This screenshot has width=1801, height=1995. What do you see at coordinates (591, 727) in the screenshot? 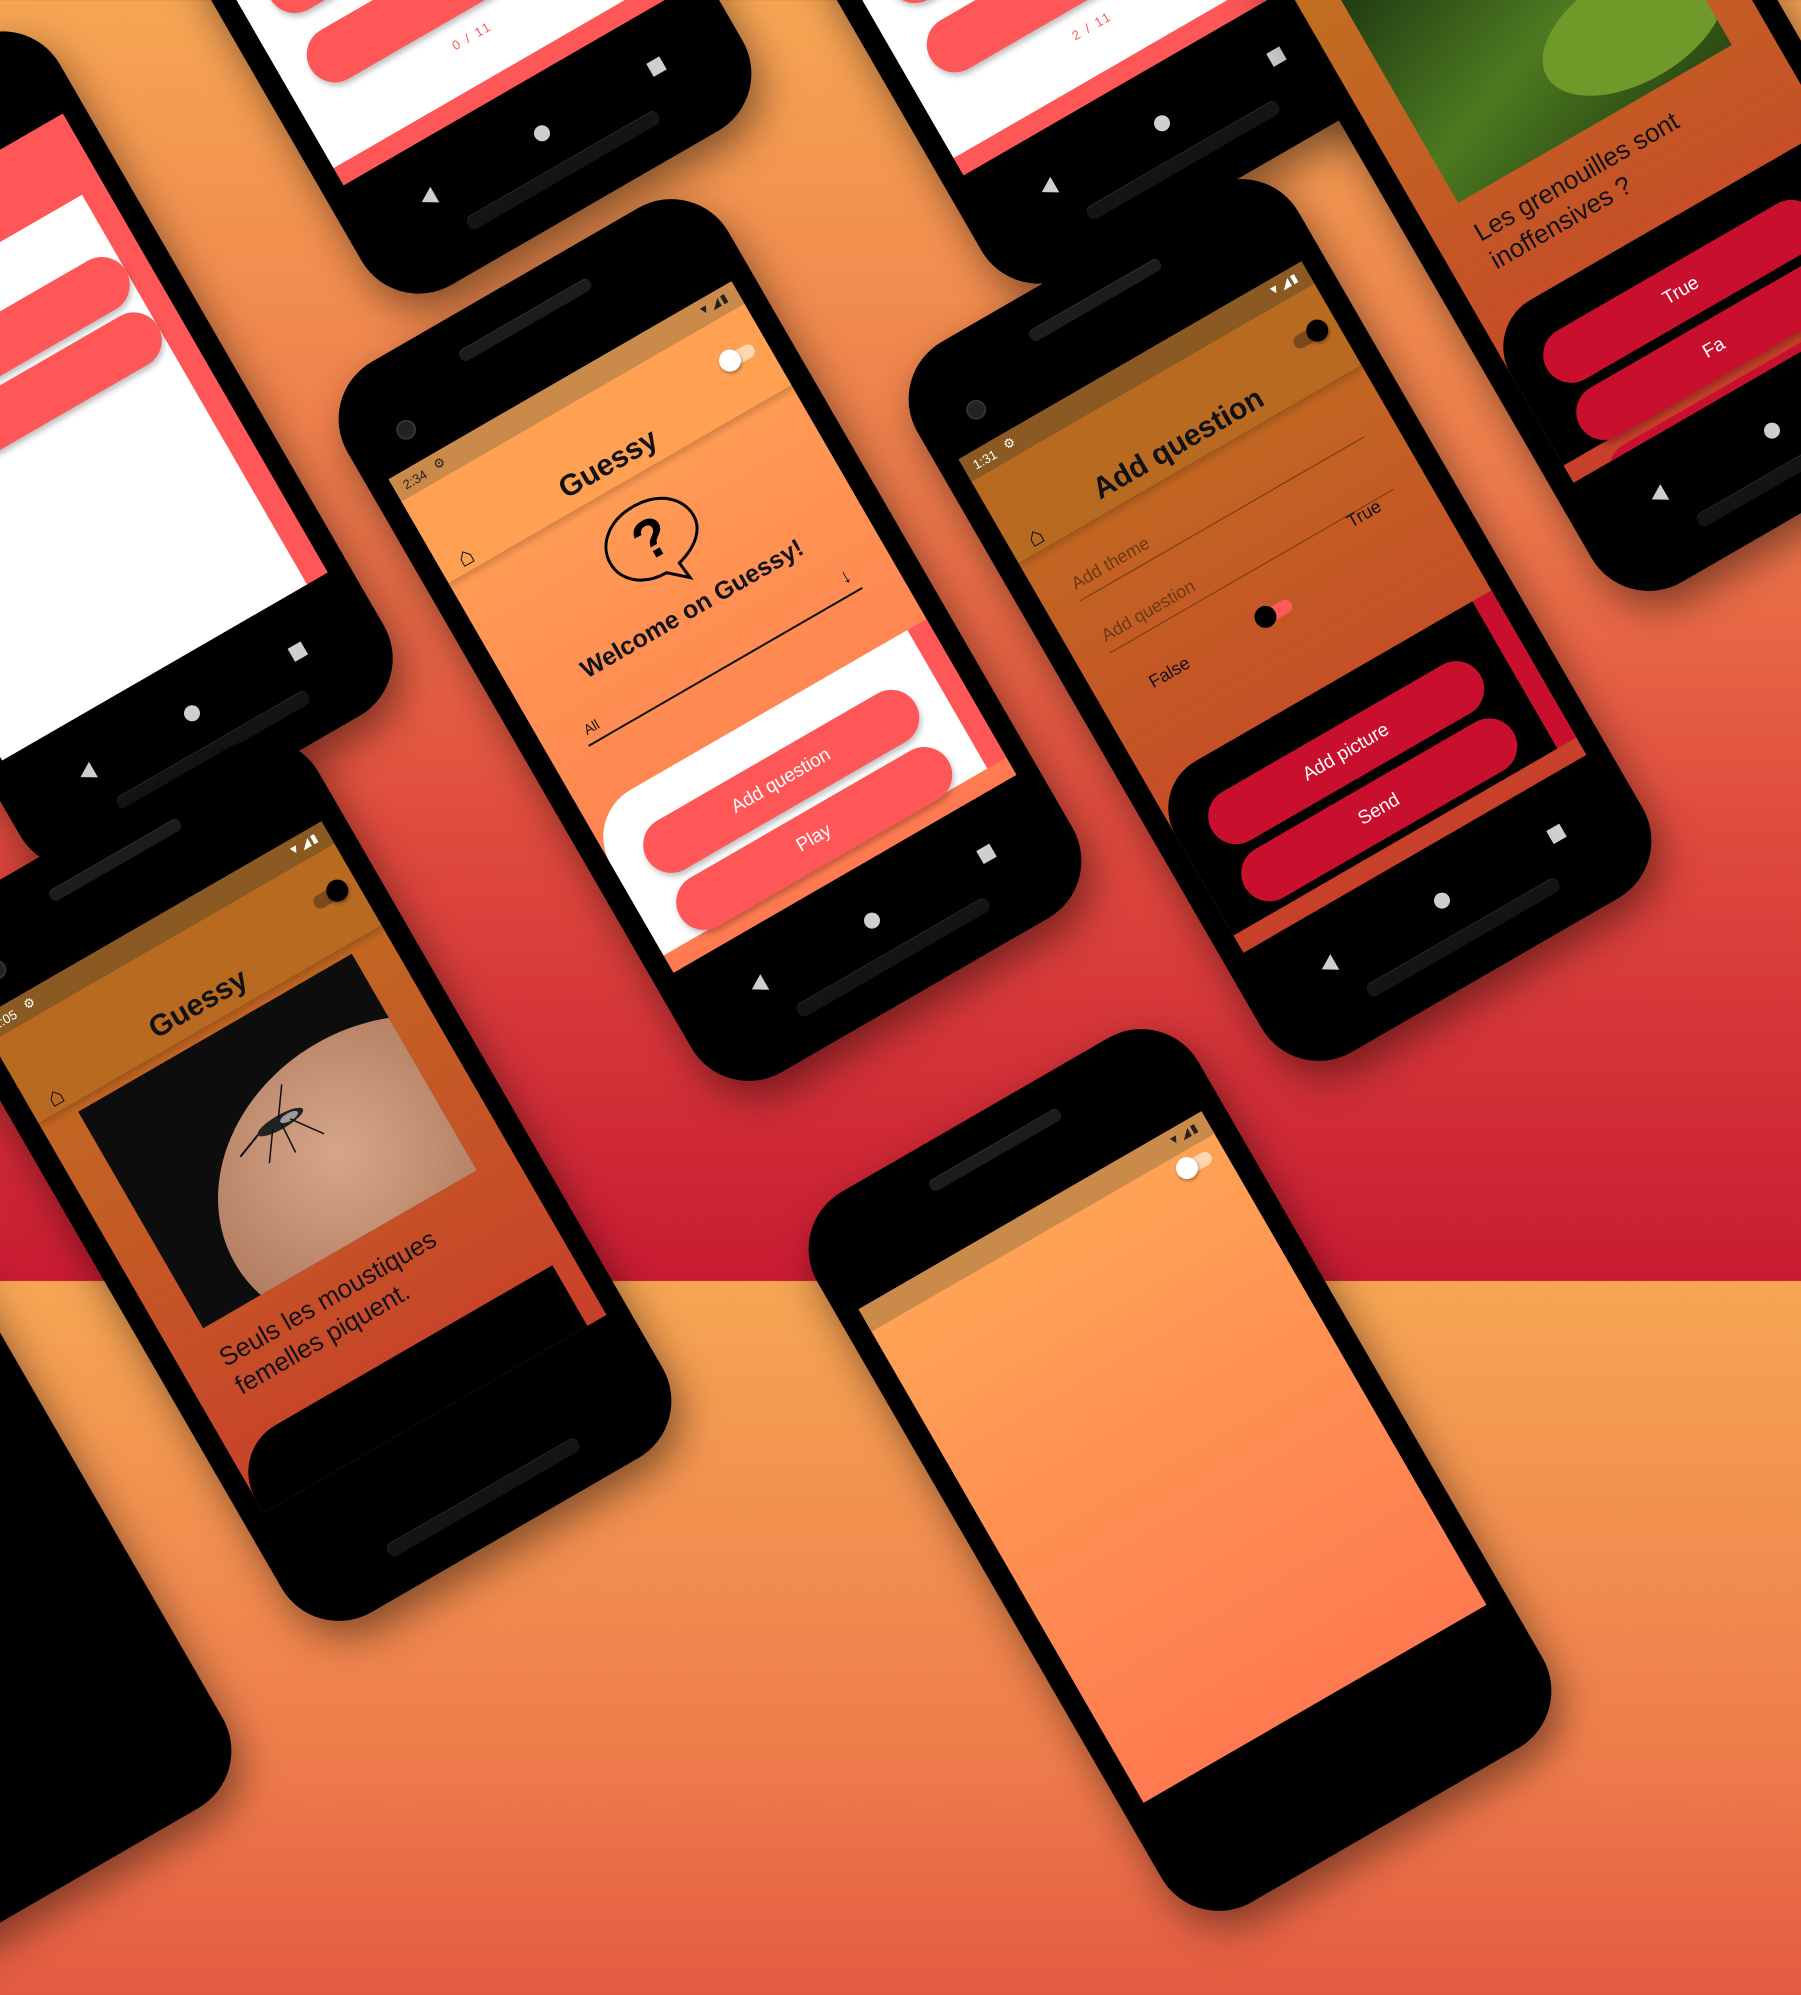
I see `theme-select-value: All` at bounding box center [591, 727].